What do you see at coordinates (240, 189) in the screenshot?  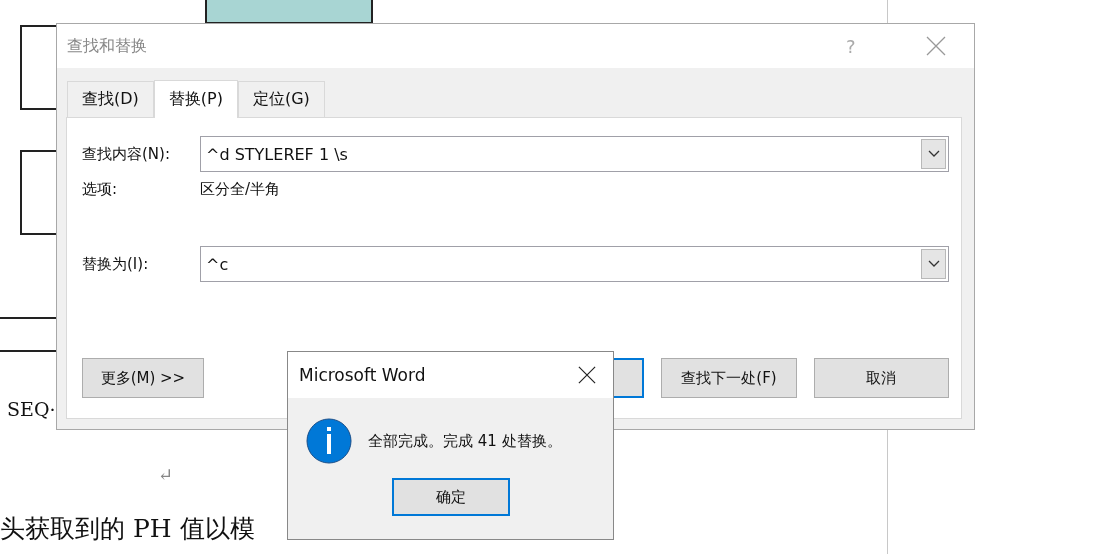 I see `options-value: 区分全/半角` at bounding box center [240, 189].